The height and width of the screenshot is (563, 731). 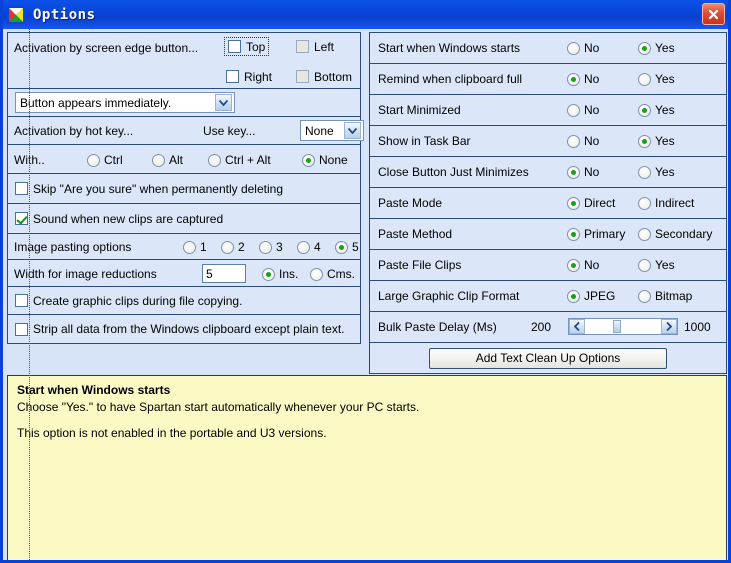 What do you see at coordinates (656, 172) in the screenshot?
I see `radio-close-button-minimizes-yes: Yes` at bounding box center [656, 172].